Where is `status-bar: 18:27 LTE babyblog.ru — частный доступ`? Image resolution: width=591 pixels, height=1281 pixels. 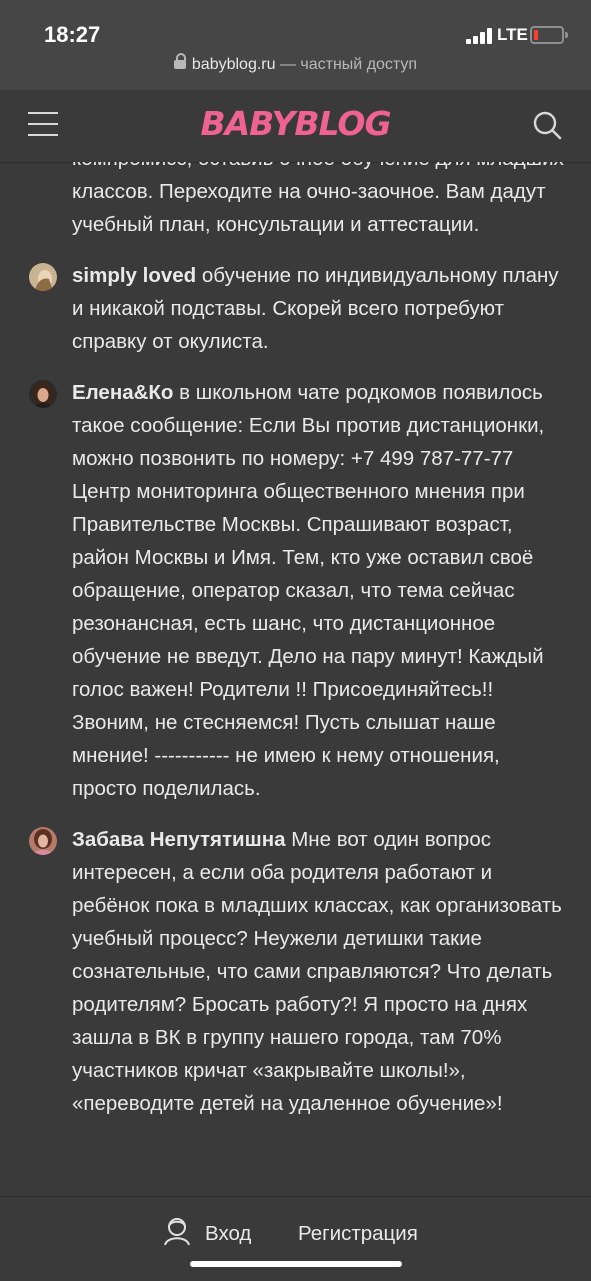
status-bar: 18:27 LTE babyblog.ru — частный доступ is located at coordinates (295, 45).